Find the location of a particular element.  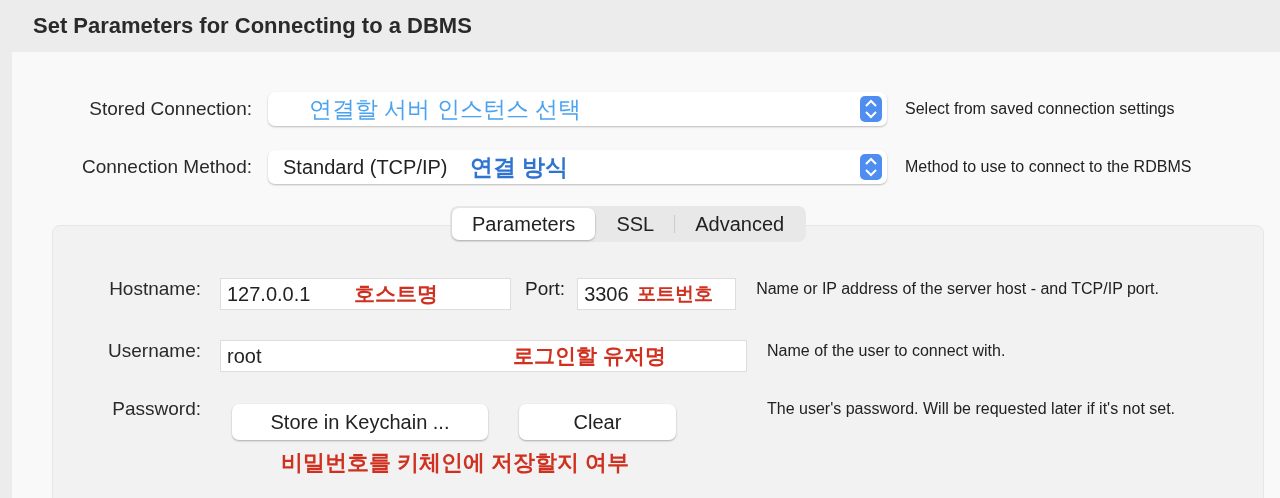

annotation-text: 비밀번호를 키체인에 저장할지 여부 is located at coordinates (456, 463).